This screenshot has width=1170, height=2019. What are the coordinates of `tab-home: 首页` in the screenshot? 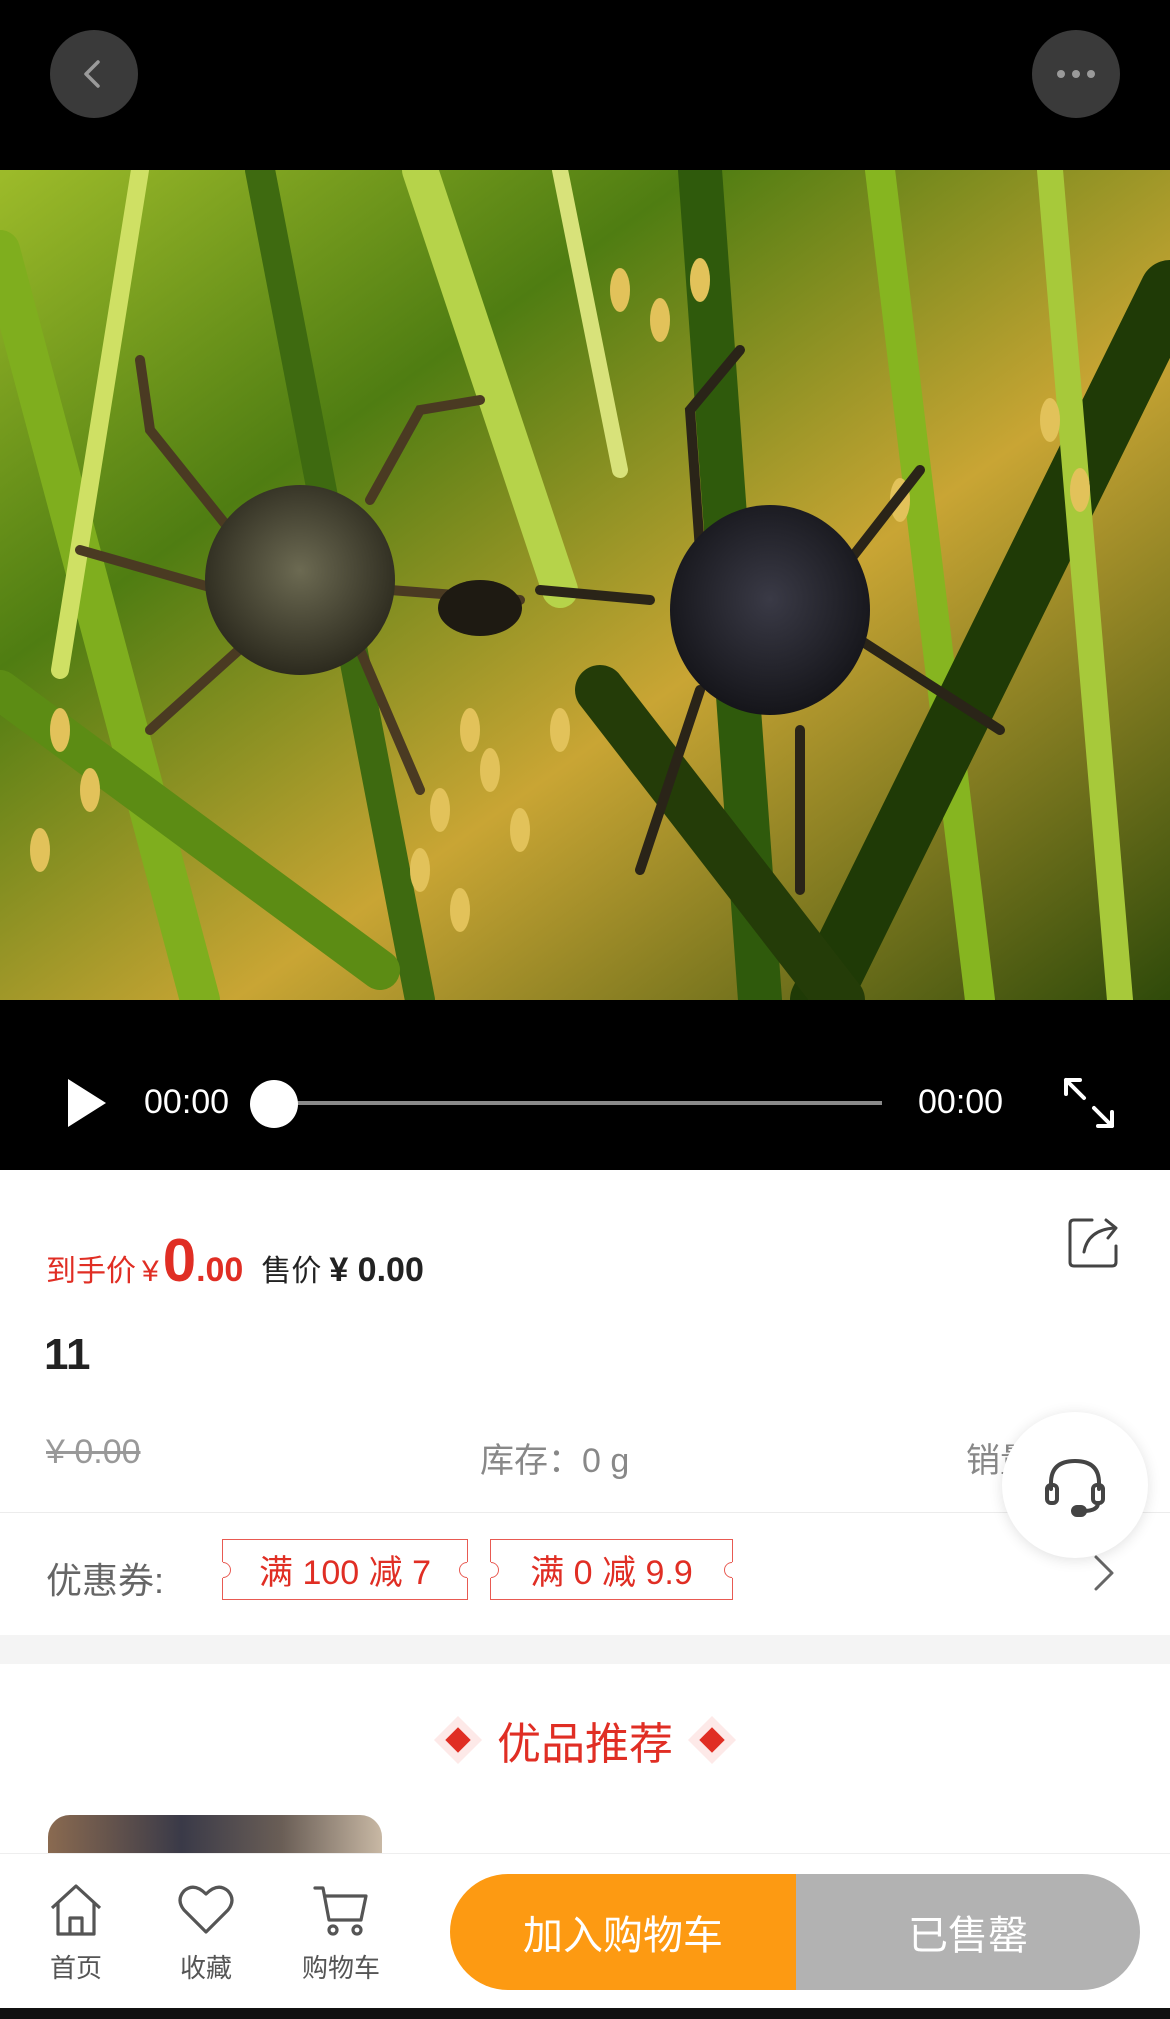 It's located at (76, 1932).